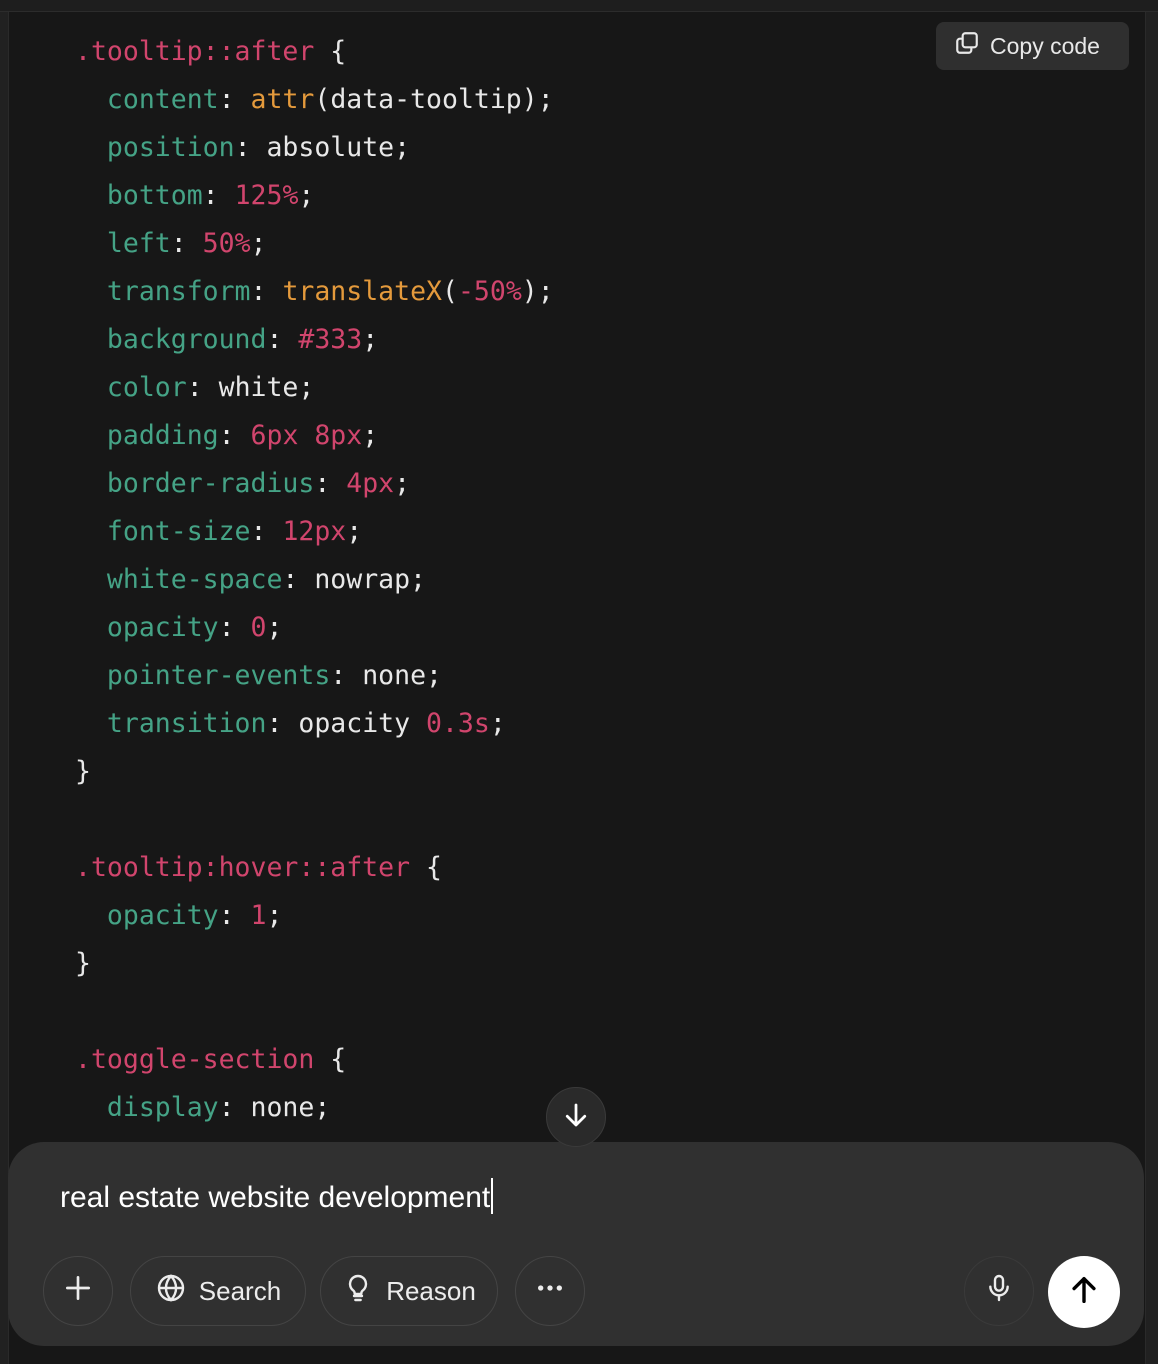 The height and width of the screenshot is (1364, 1158). Describe the element at coordinates (431, 1290) in the screenshot. I see `reason-label: Reason` at that location.